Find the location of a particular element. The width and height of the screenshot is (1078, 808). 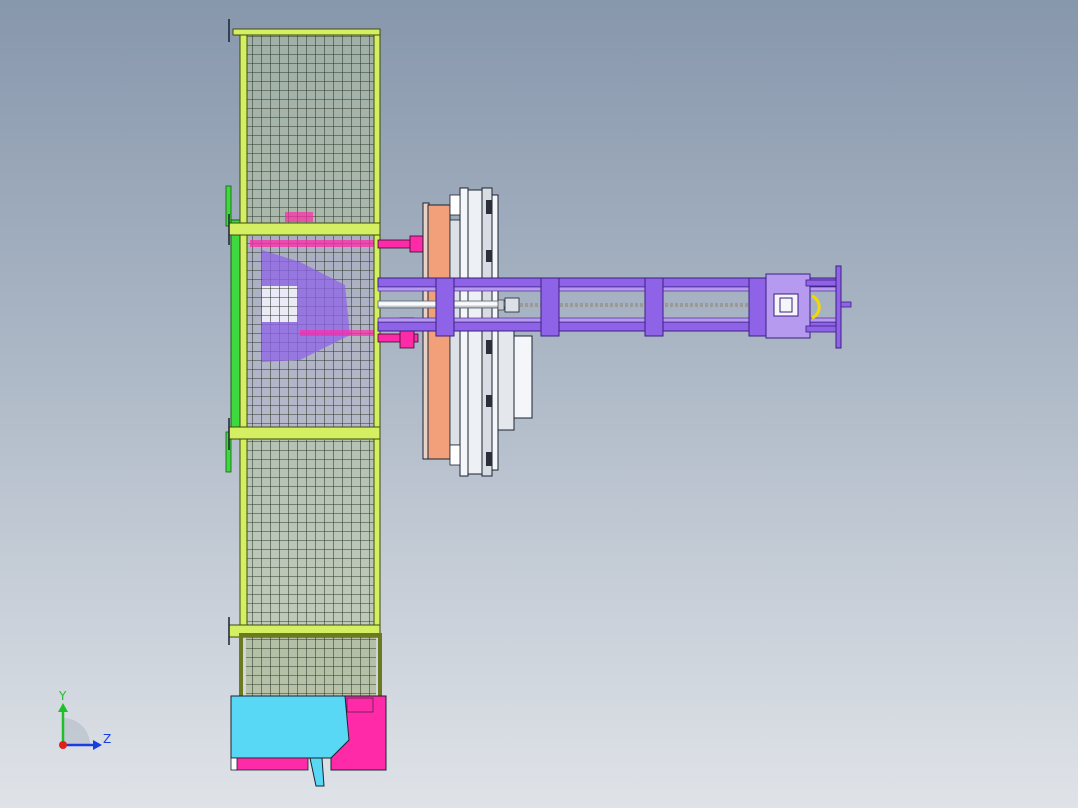

internal-magenta-rail-top is located at coordinates (312, 243).